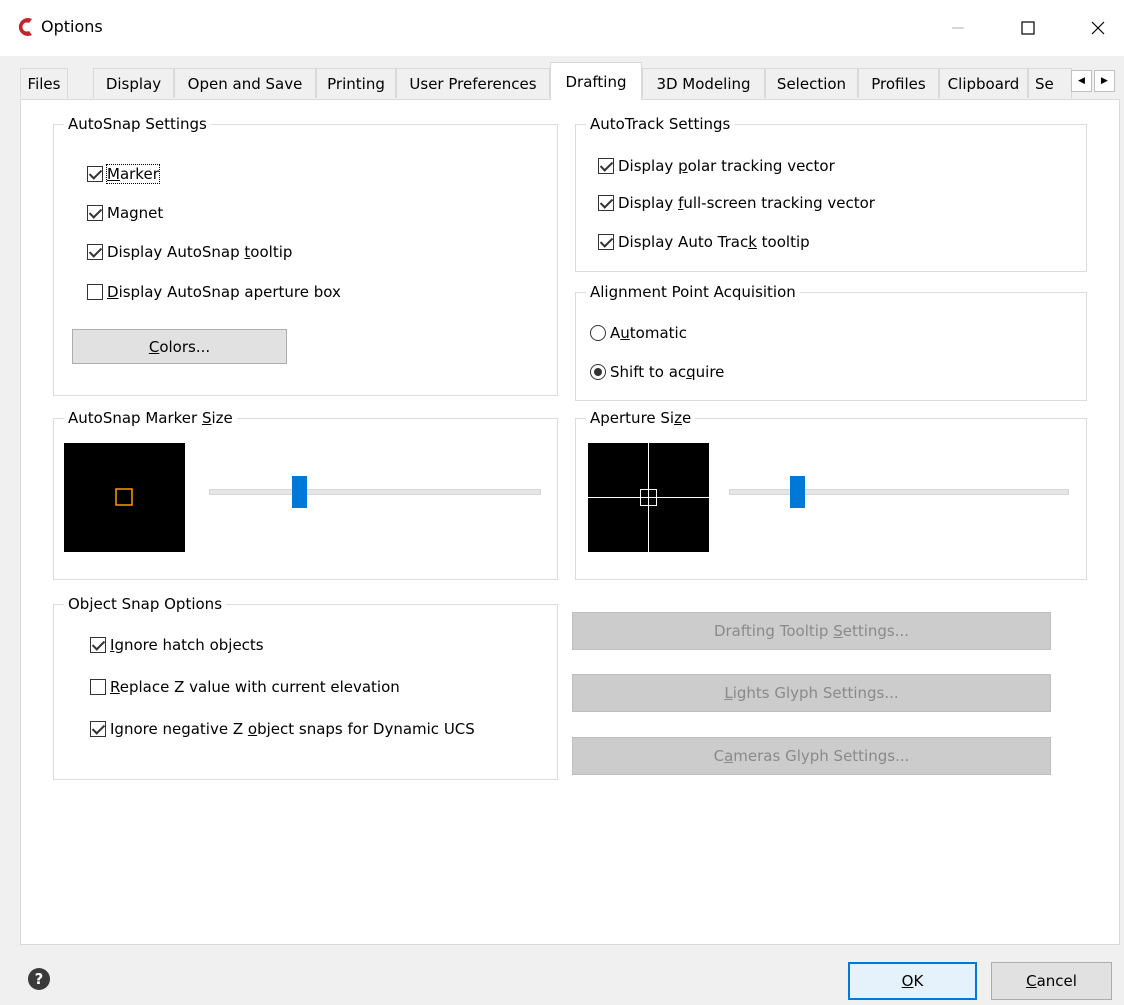 This screenshot has width=1124, height=1005. I want to click on marker-checkbox: Marker, so click(123, 174).